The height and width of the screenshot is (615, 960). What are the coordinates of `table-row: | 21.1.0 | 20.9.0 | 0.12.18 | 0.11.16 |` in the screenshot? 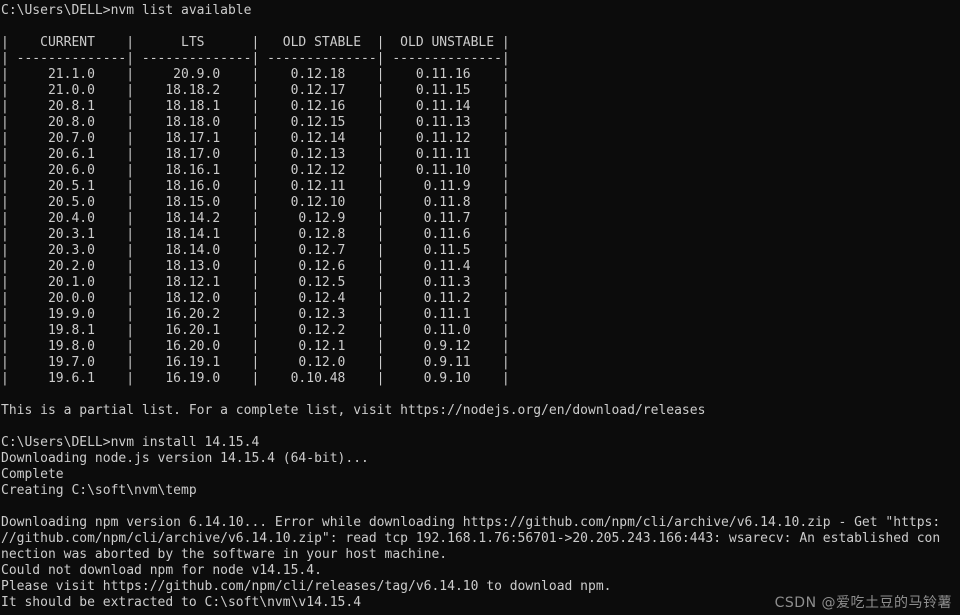 It's located at (255, 74).